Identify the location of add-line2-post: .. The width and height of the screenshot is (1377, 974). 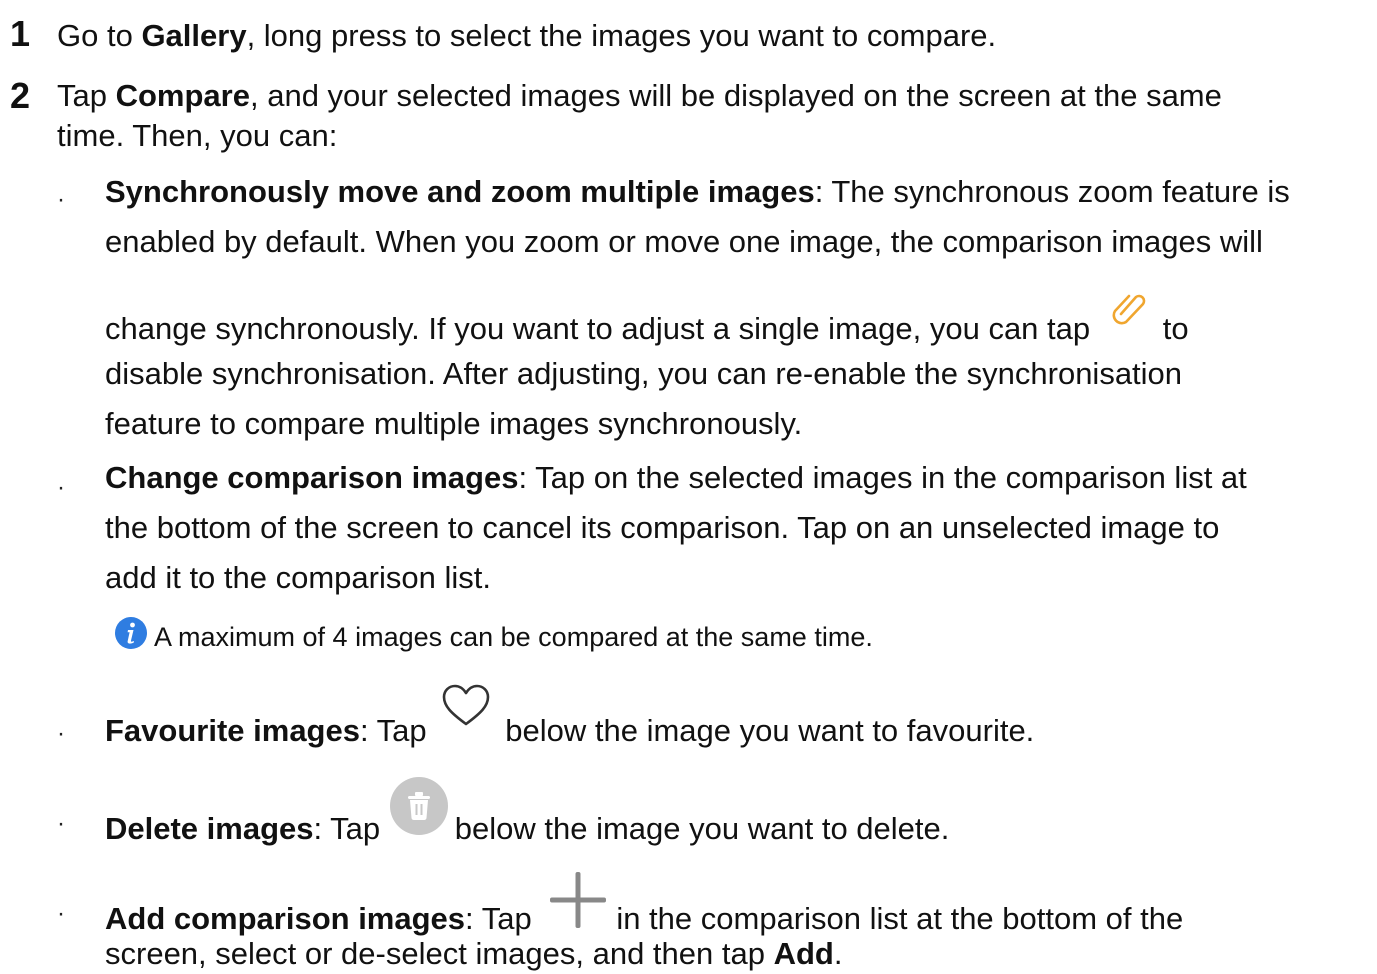
(838, 953).